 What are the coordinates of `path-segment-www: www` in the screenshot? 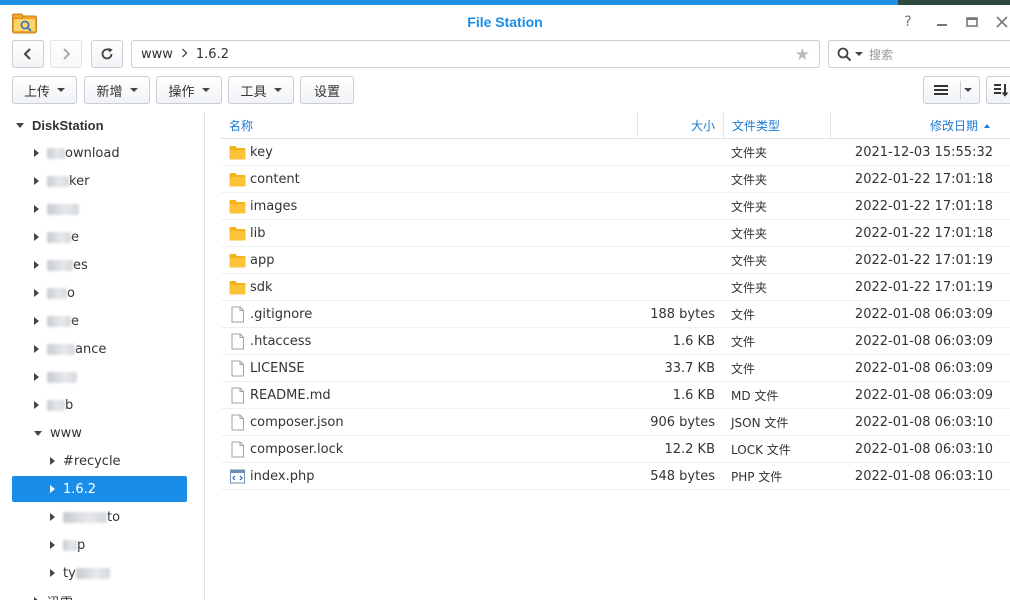 It's located at (157, 54).